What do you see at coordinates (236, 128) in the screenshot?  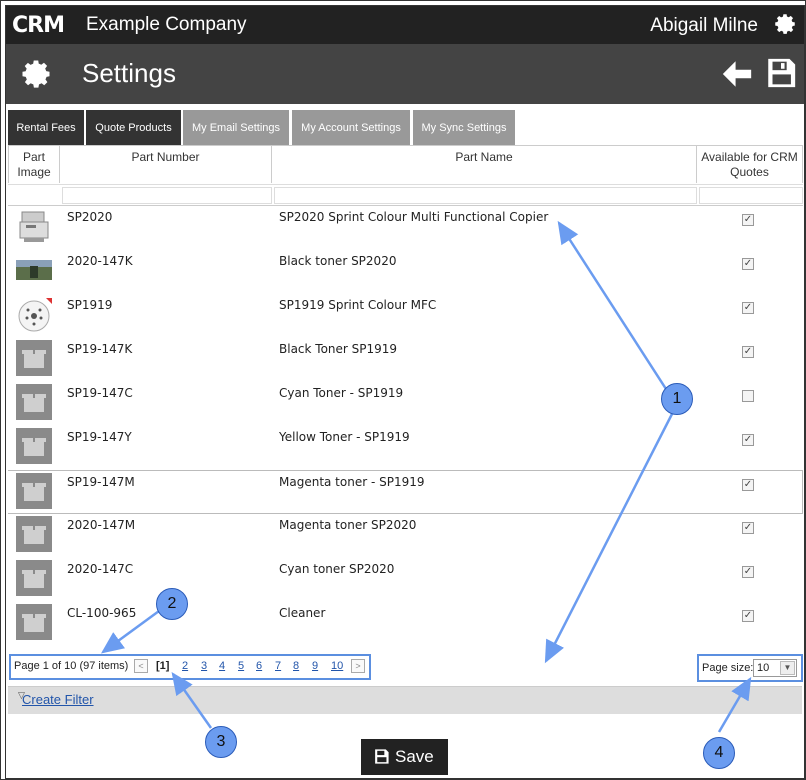 I see `tab-my-email-settings: My Email Settings` at bounding box center [236, 128].